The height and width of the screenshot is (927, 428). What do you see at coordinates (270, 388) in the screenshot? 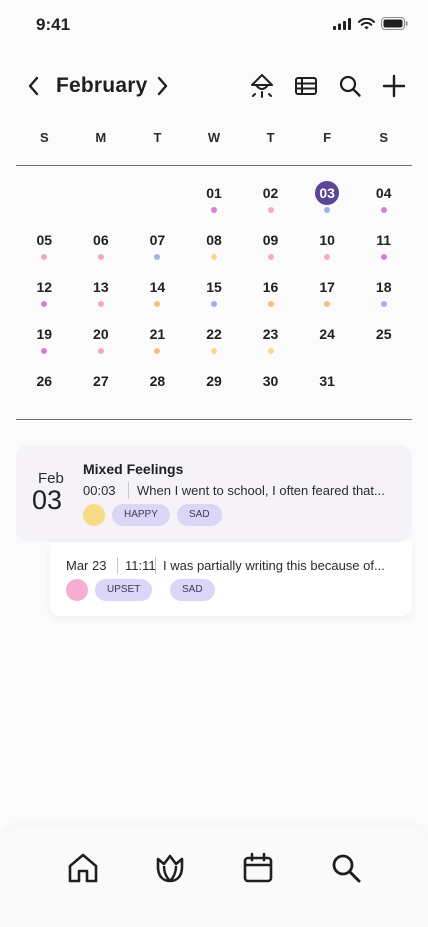
I see `calendar-day: 30` at bounding box center [270, 388].